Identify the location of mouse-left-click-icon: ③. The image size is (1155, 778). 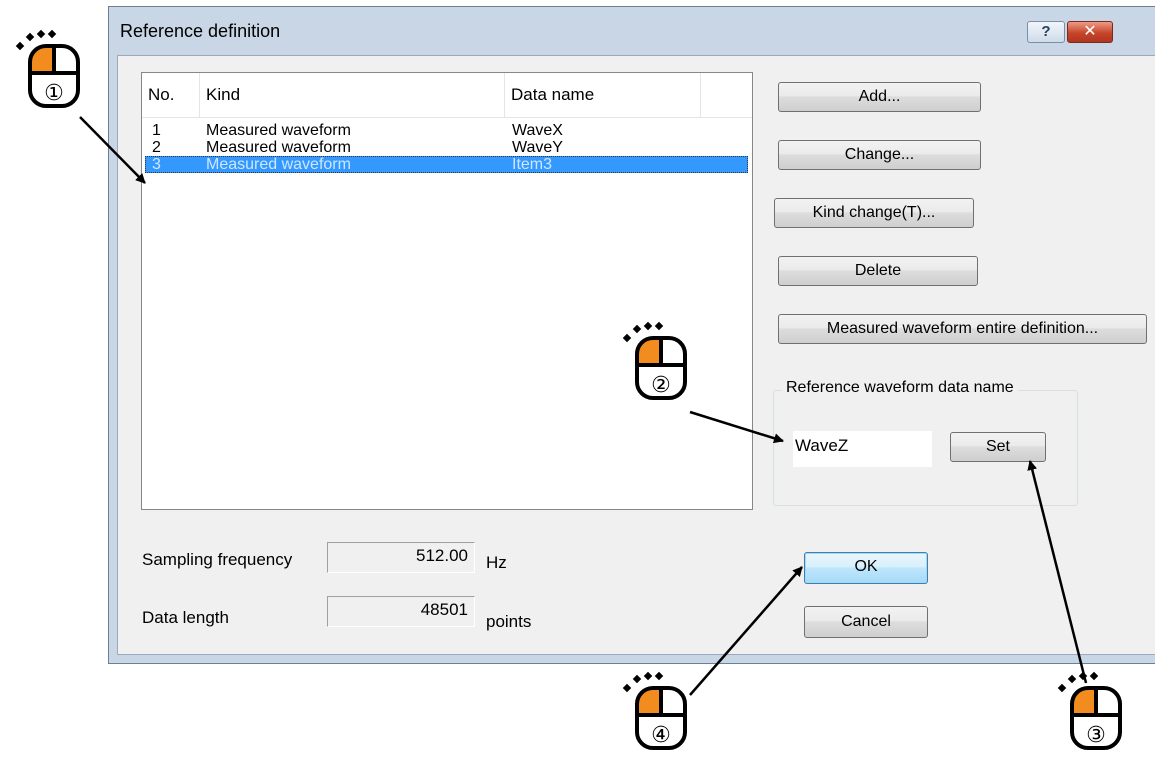
(1089, 710).